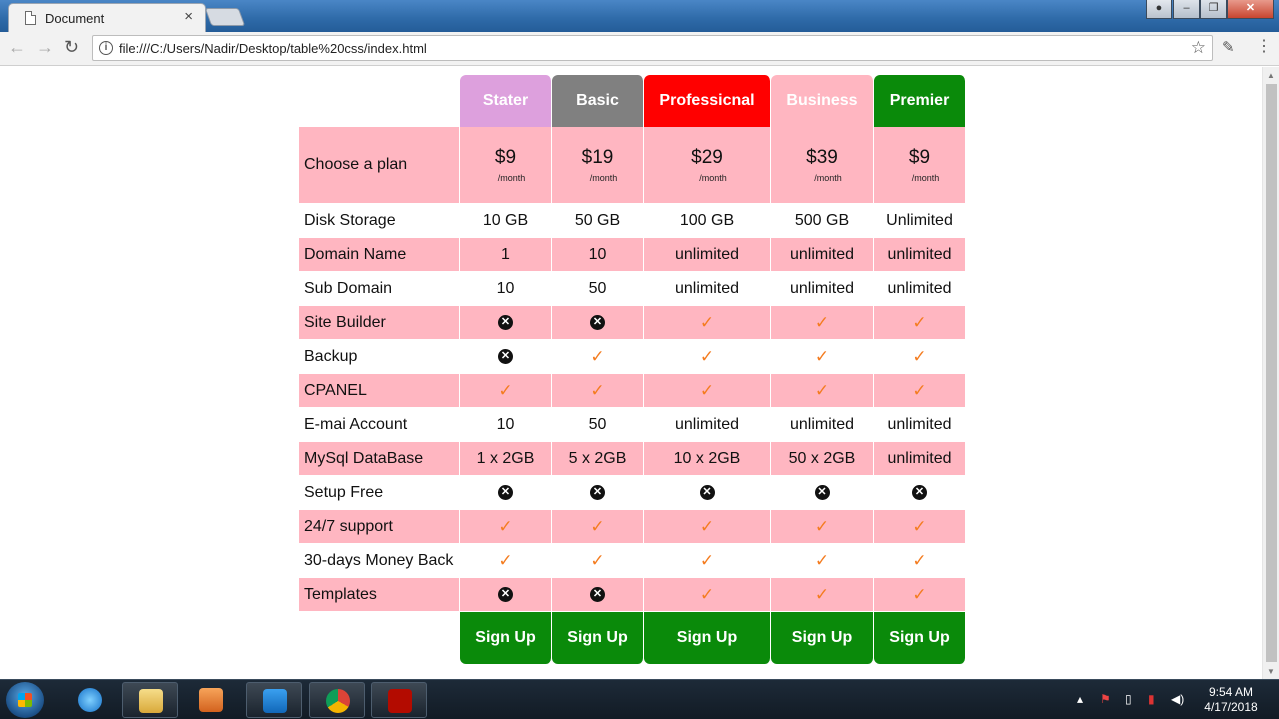 This screenshot has width=1279, height=719. I want to click on feature-value: unlimited, so click(920, 425).